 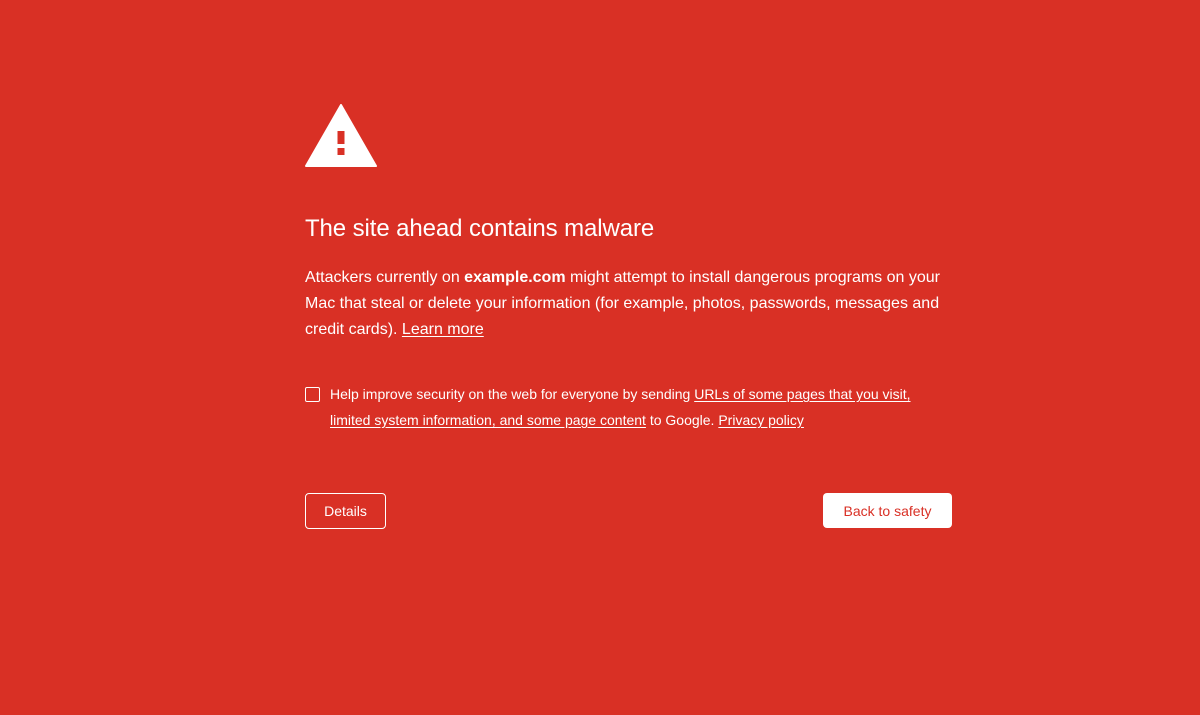 I want to click on button-row: Details Back to safety, so click(x=629, y=513).